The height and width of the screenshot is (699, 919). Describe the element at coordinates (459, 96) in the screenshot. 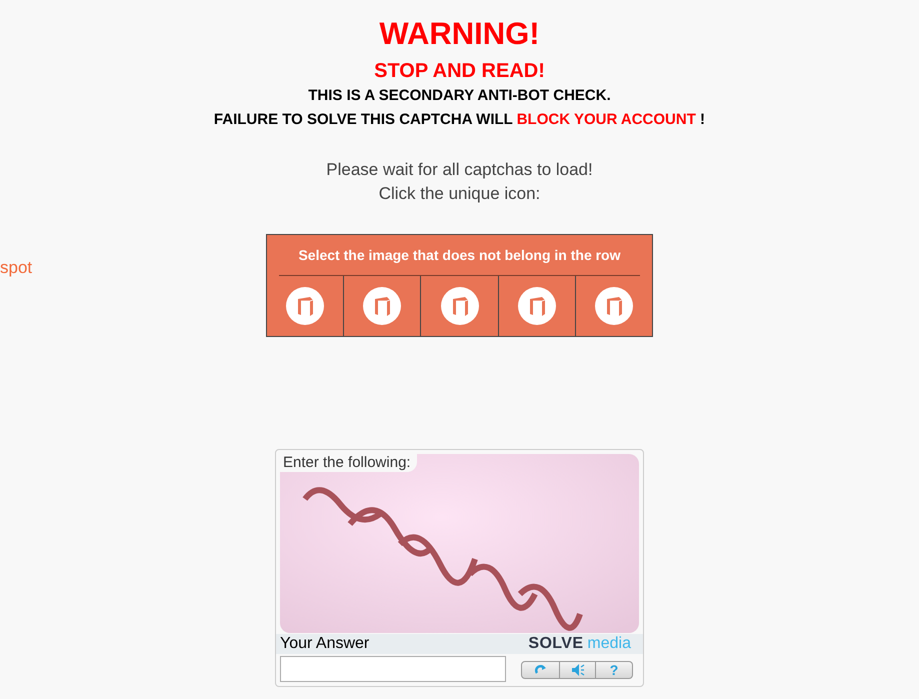

I see `notice-text: THIS IS A SECONDARY ANTI-BOT CHECK.` at that location.